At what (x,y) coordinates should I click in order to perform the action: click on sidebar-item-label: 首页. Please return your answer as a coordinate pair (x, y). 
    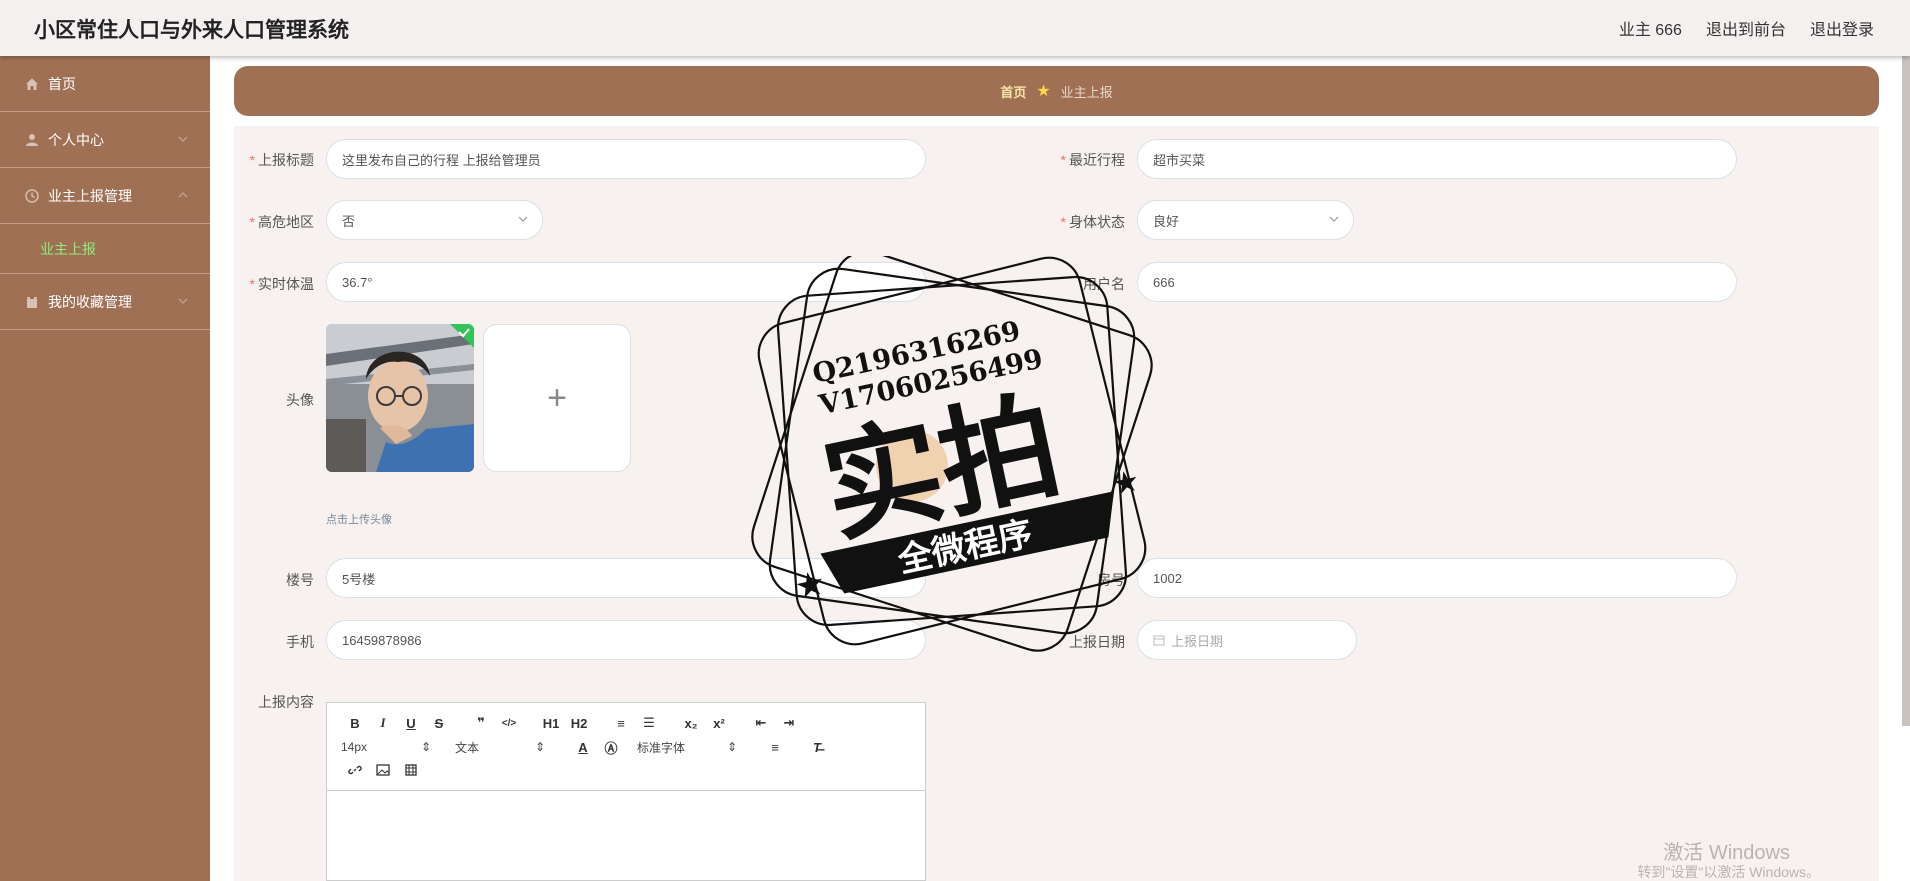
    Looking at the image, I should click on (62, 83).